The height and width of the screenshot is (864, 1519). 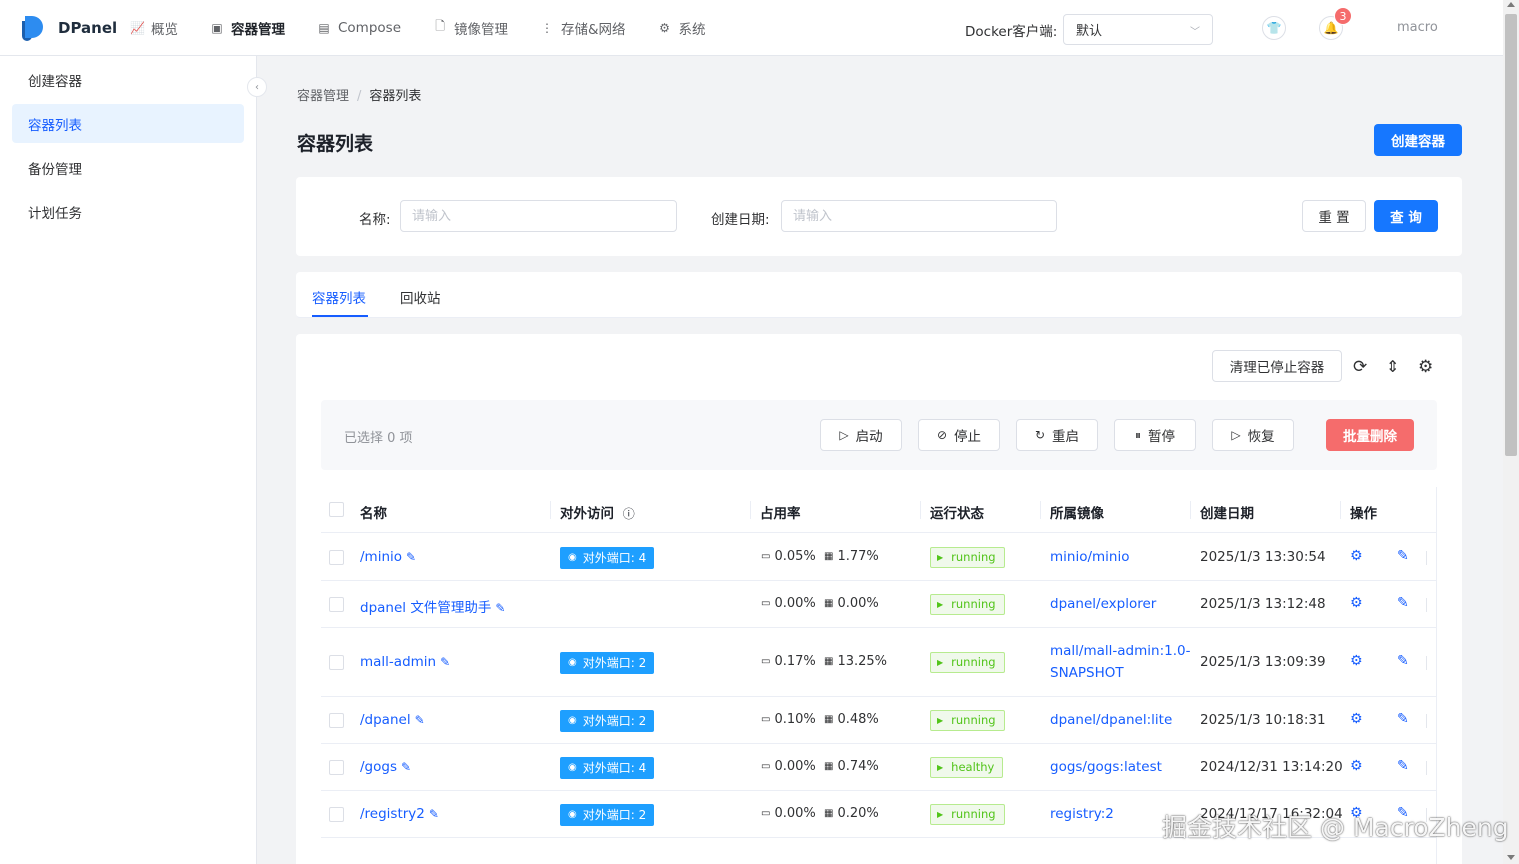 What do you see at coordinates (1155, 435) in the screenshot?
I see `pause-button: ⏸ 暂停` at bounding box center [1155, 435].